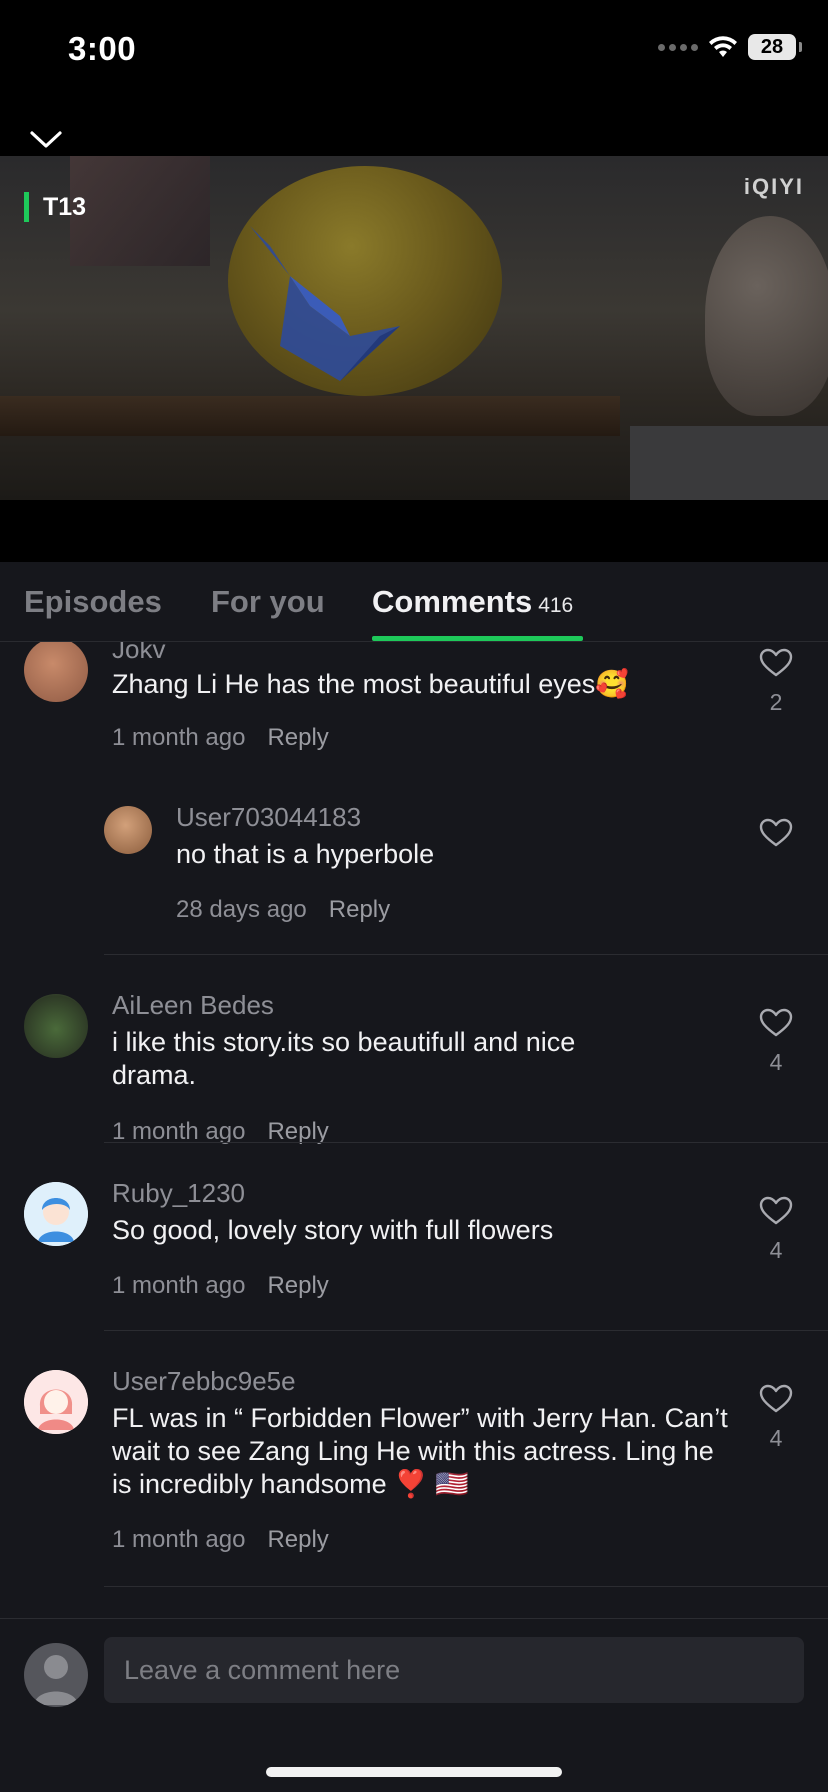  What do you see at coordinates (93, 602) in the screenshot?
I see `tab-episodes: Episodes` at bounding box center [93, 602].